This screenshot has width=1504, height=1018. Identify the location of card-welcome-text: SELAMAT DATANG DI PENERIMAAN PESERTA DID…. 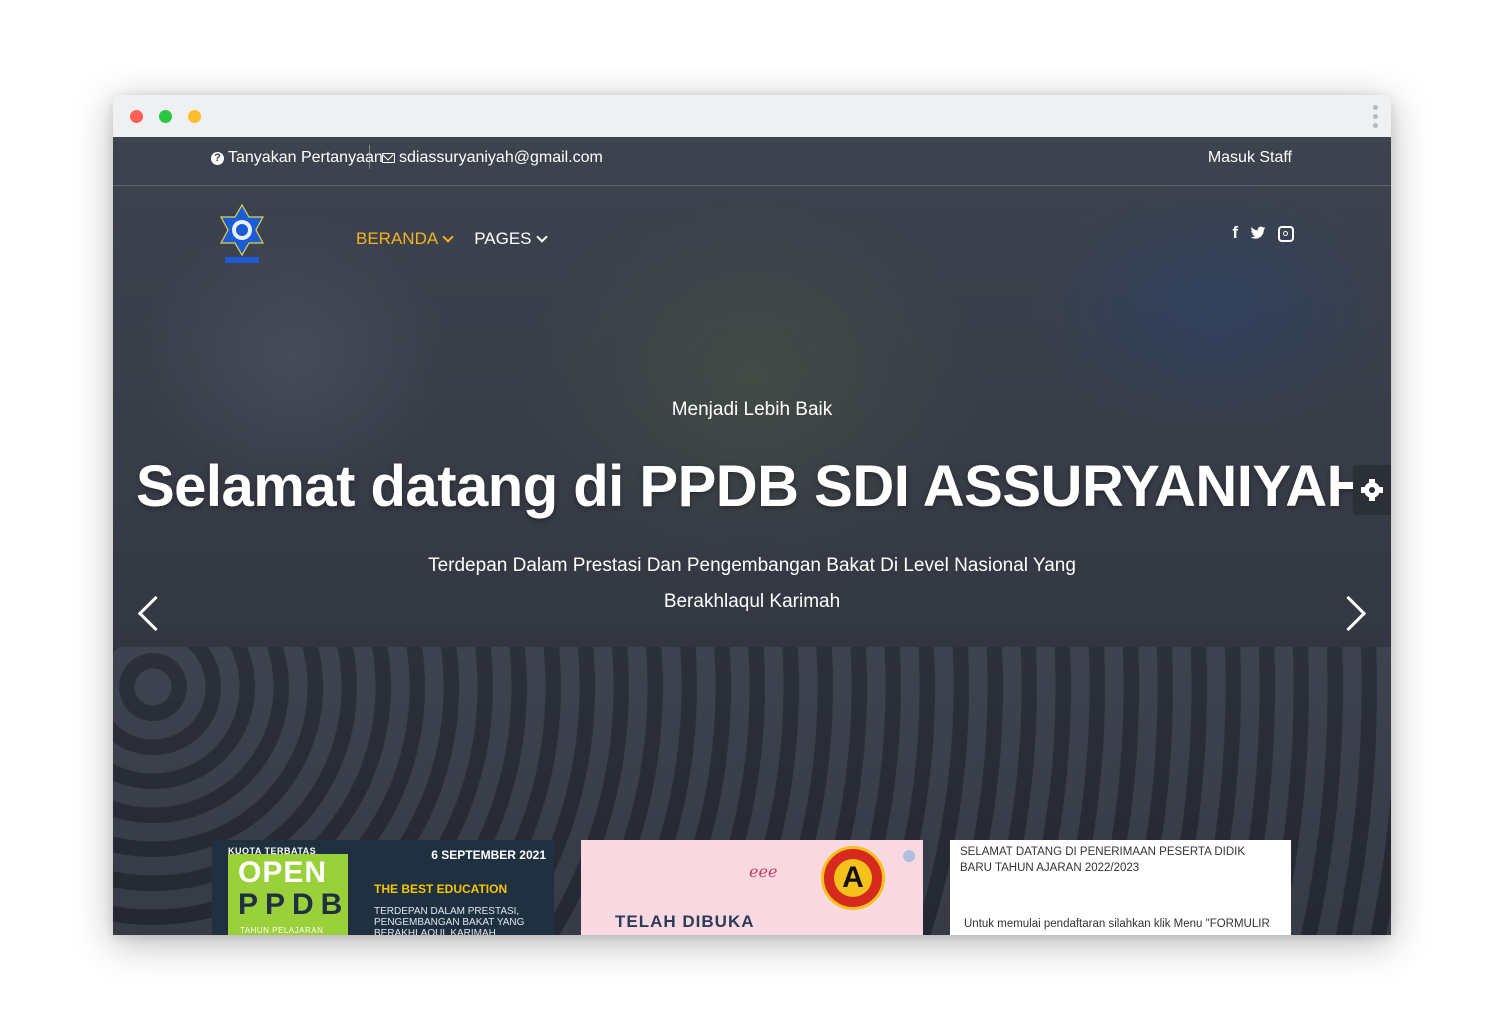
(1120, 887).